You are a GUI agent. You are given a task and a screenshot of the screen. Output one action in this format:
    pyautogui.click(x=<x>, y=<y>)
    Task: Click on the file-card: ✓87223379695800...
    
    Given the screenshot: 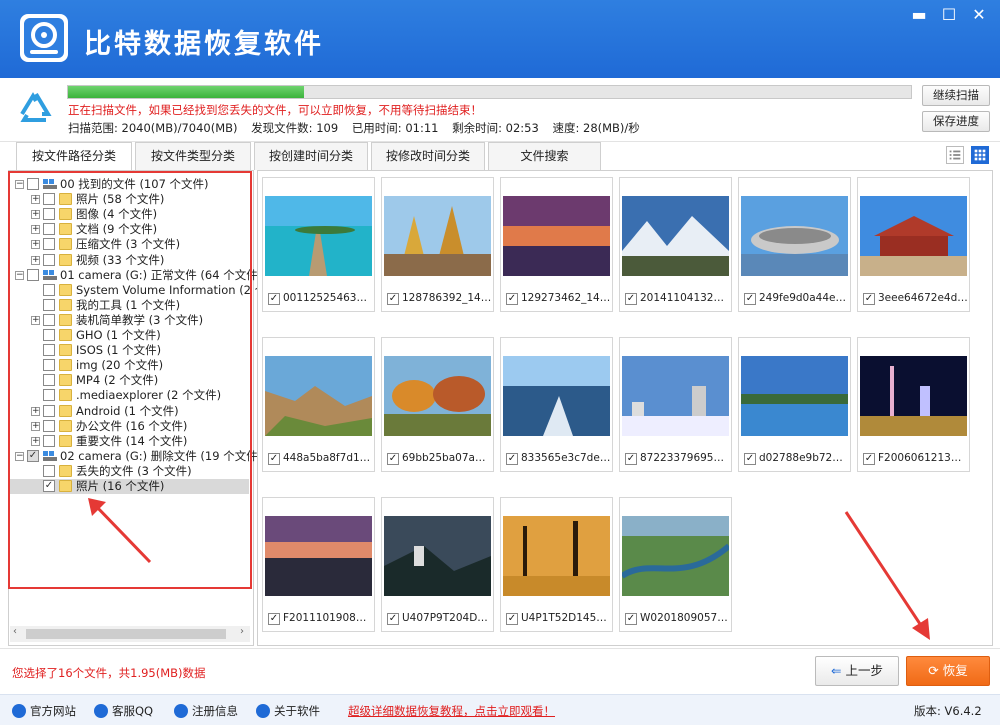 What is the action you would take?
    pyautogui.click(x=675, y=404)
    